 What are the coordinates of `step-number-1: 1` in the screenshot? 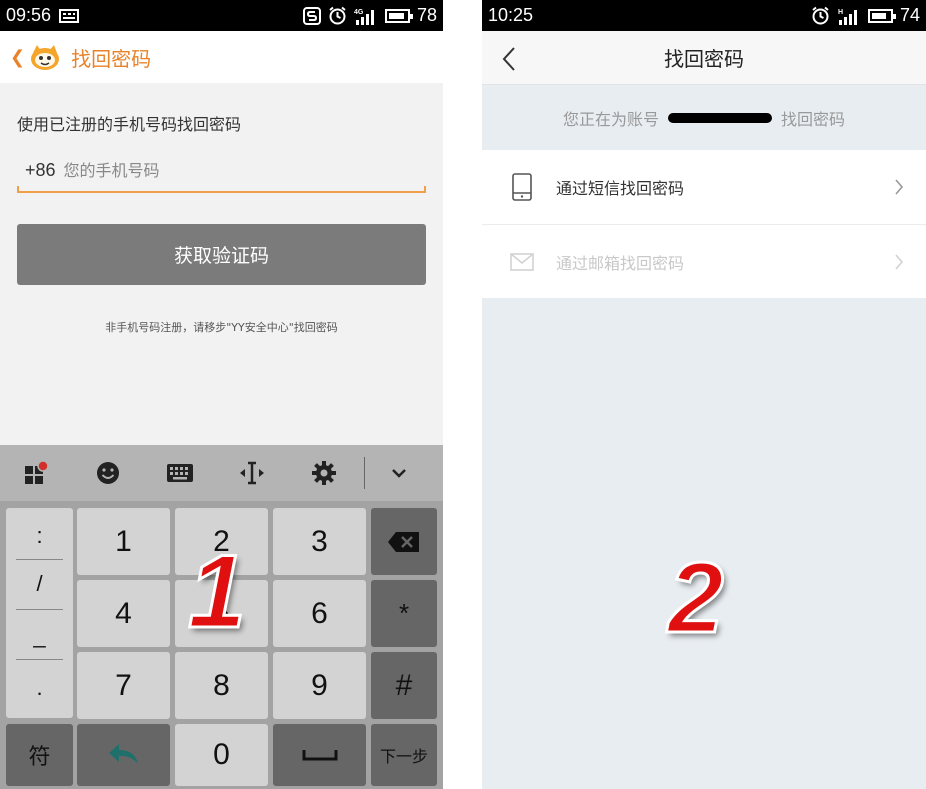 It's located at (217, 592).